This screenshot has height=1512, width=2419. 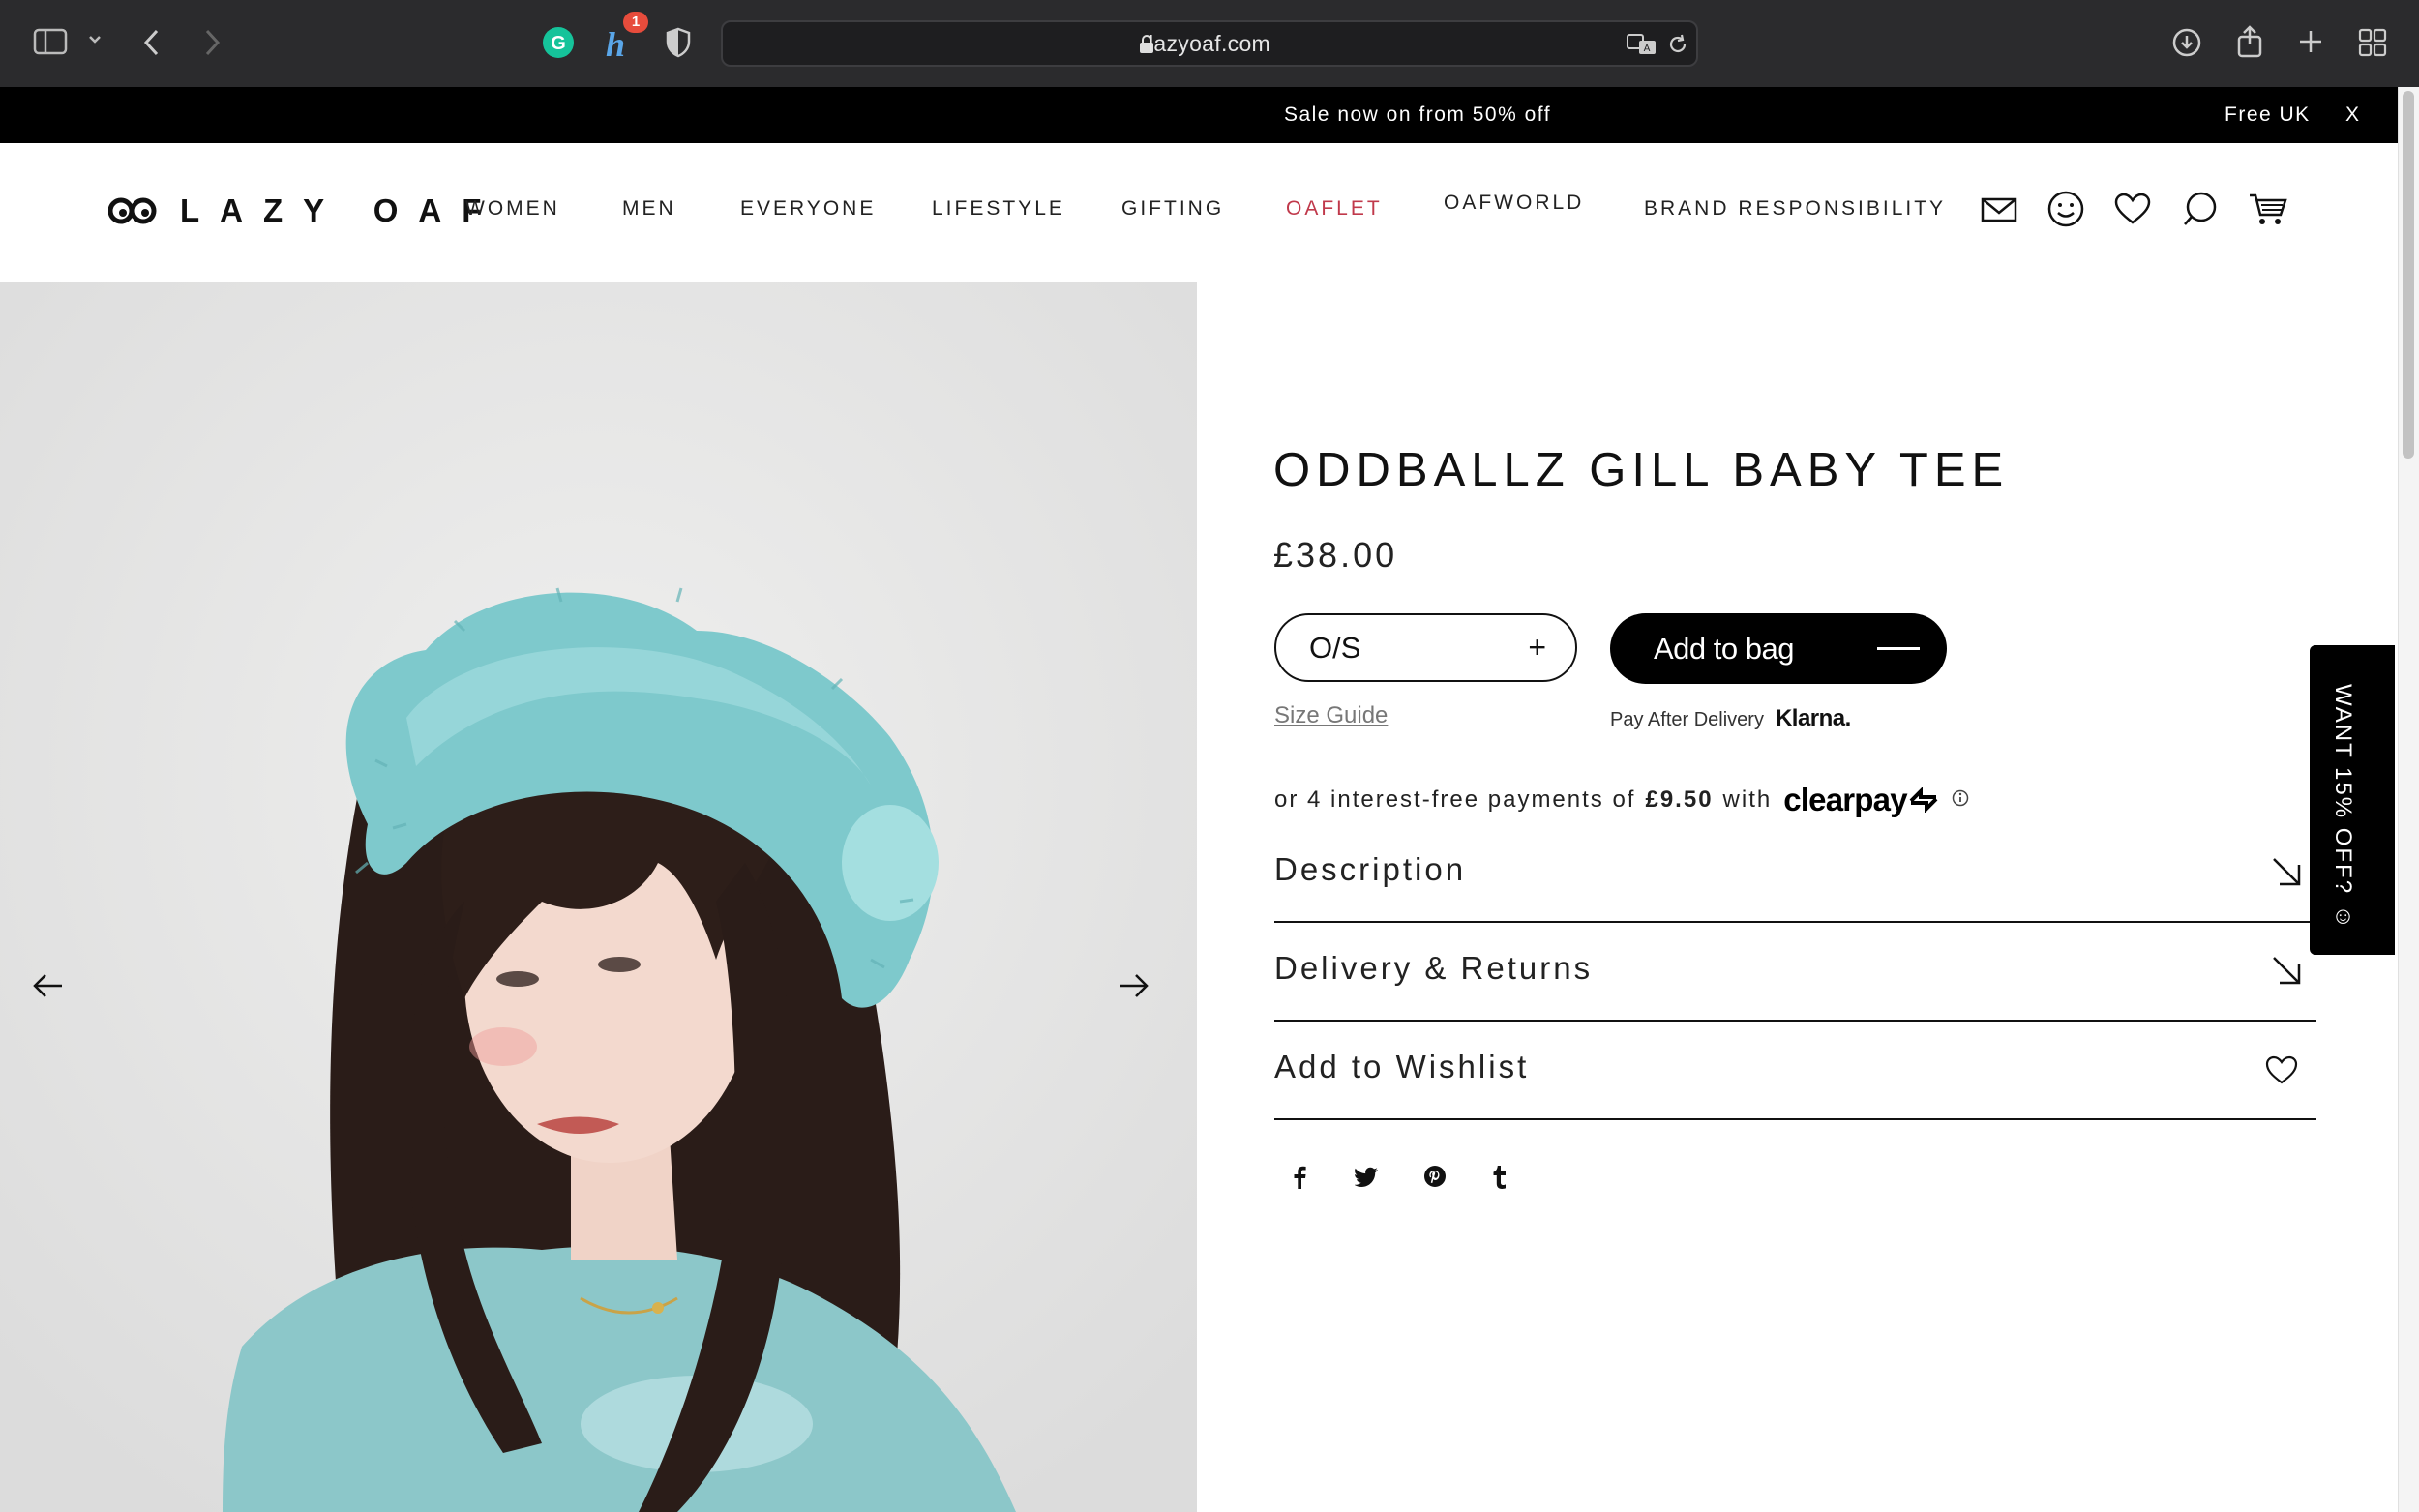 What do you see at coordinates (1331, 716) in the screenshot?
I see `size-guide-link: Size Guide` at bounding box center [1331, 716].